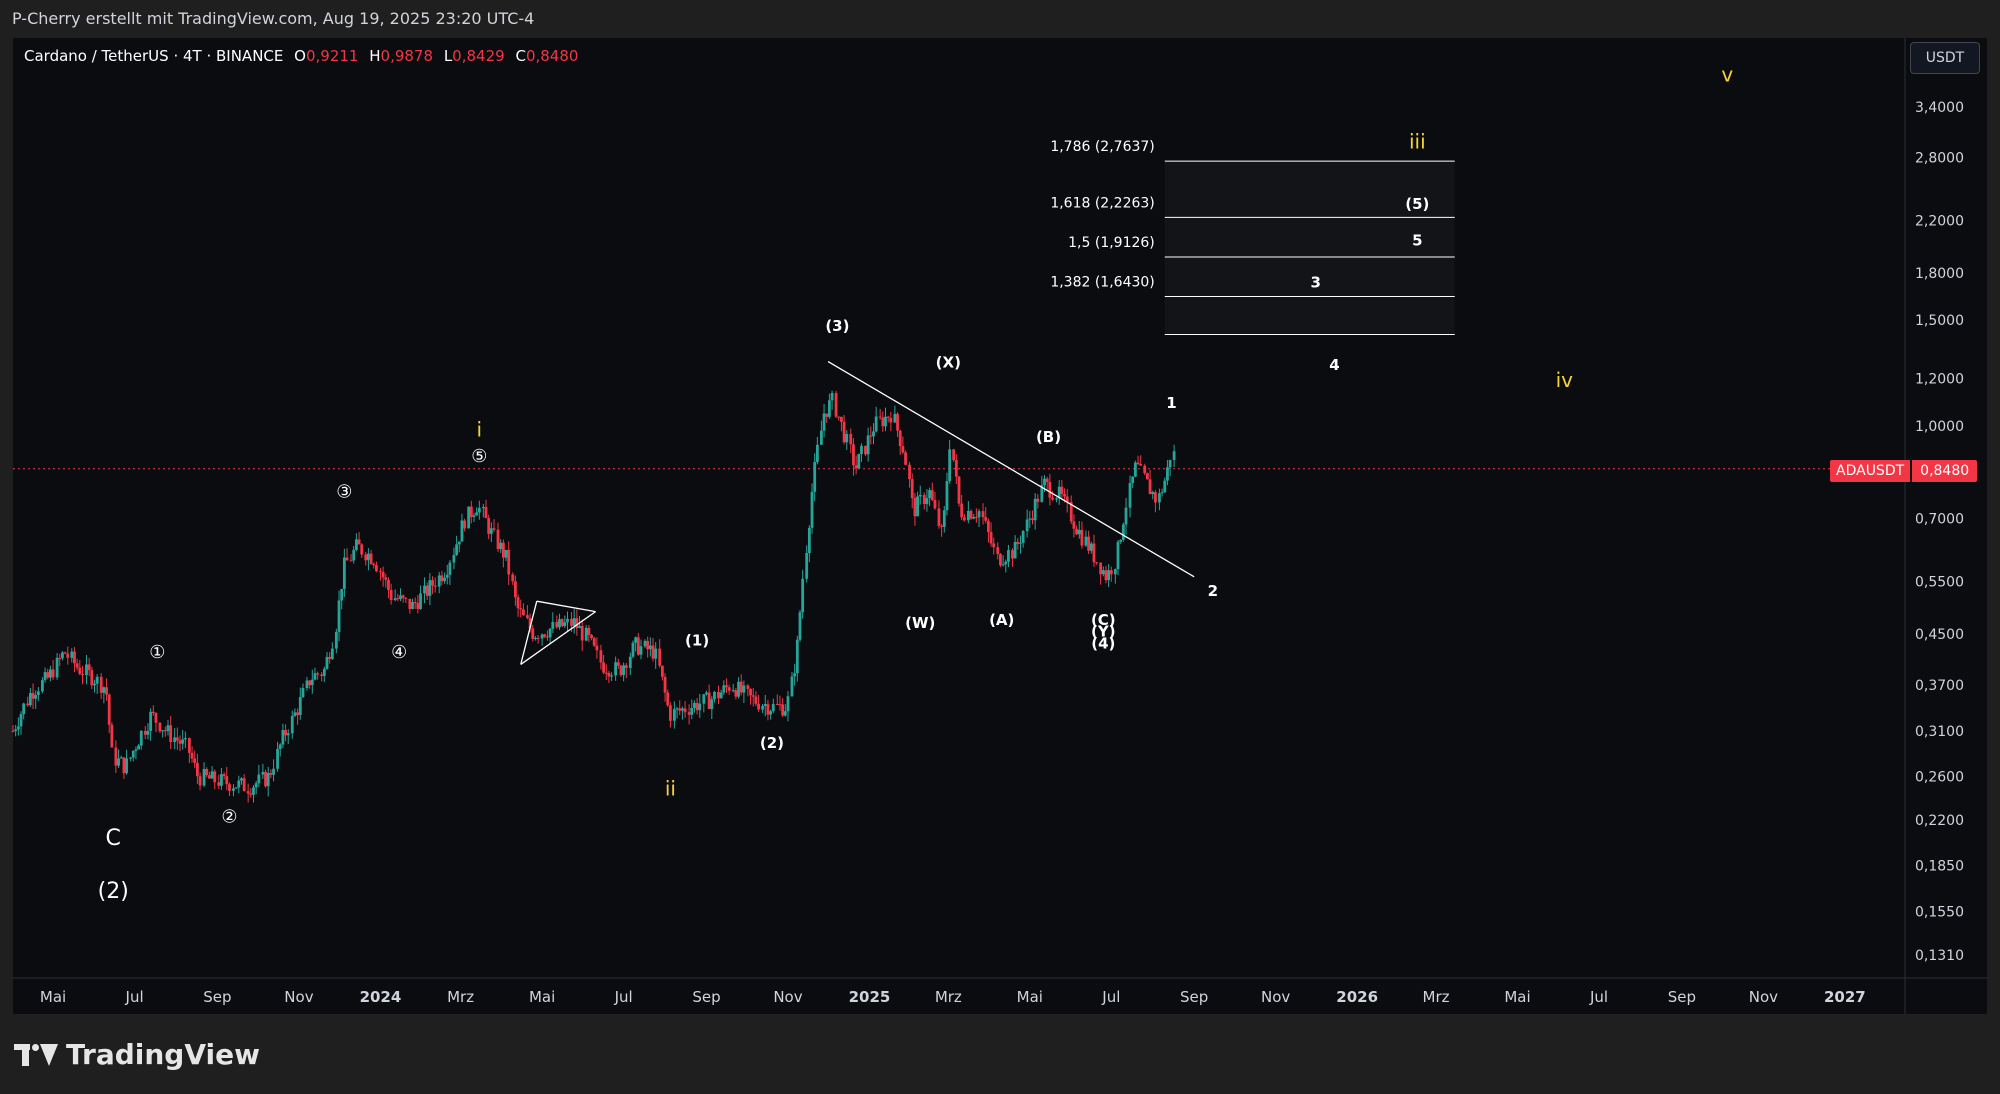  I want to click on time-axis-tick-label: Sep, so click(706, 997).